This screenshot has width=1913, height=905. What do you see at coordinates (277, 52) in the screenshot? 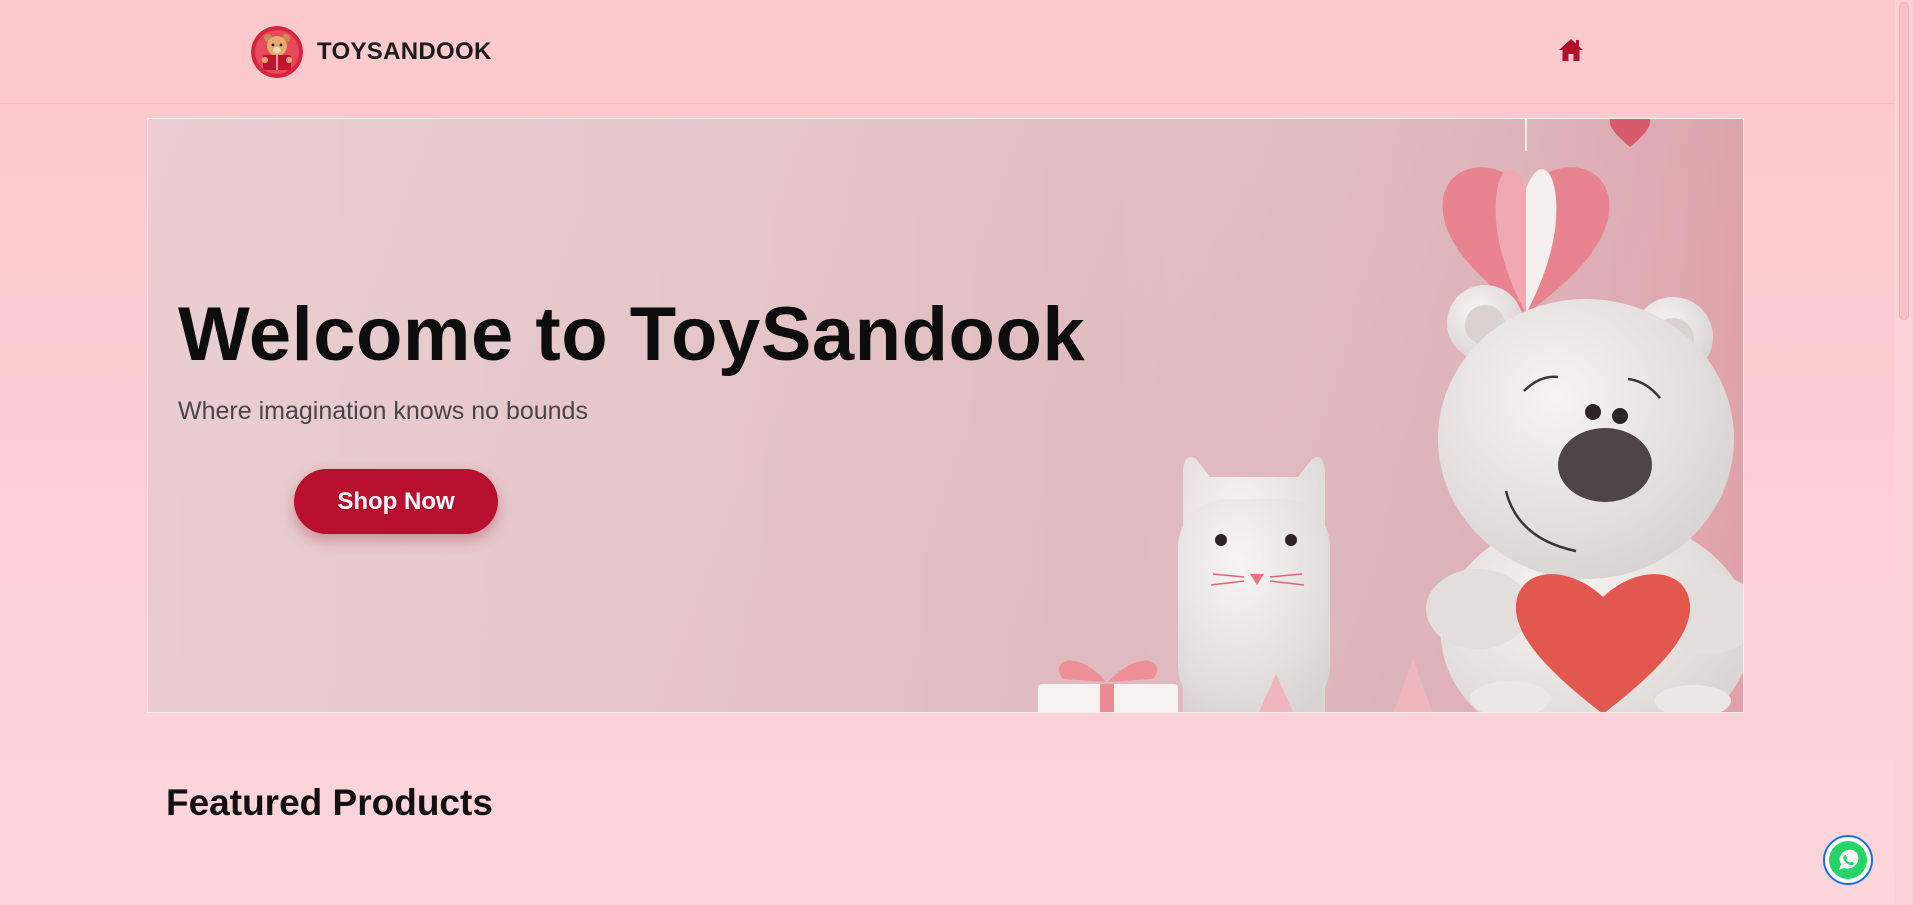
I see `teddy-bear-logo-icon` at bounding box center [277, 52].